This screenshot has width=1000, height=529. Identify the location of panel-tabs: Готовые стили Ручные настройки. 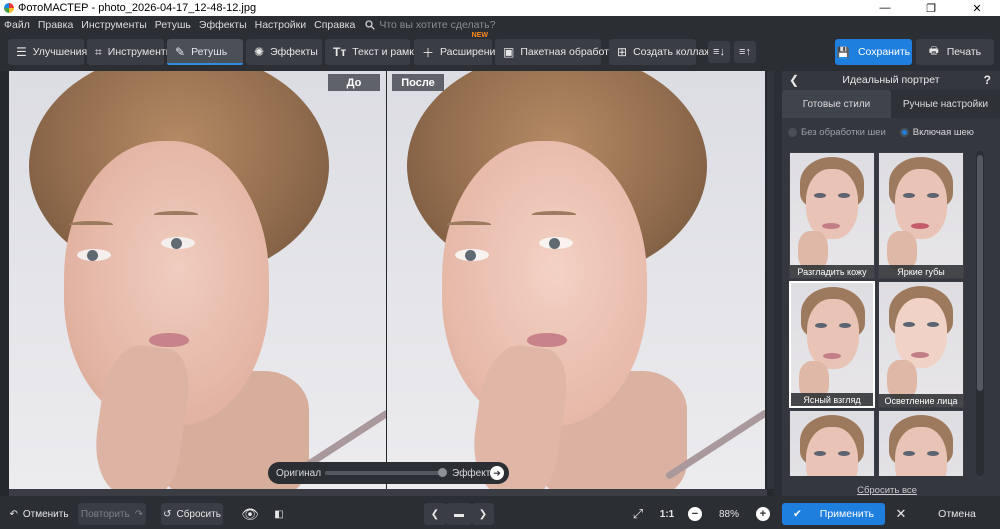
(891, 104).